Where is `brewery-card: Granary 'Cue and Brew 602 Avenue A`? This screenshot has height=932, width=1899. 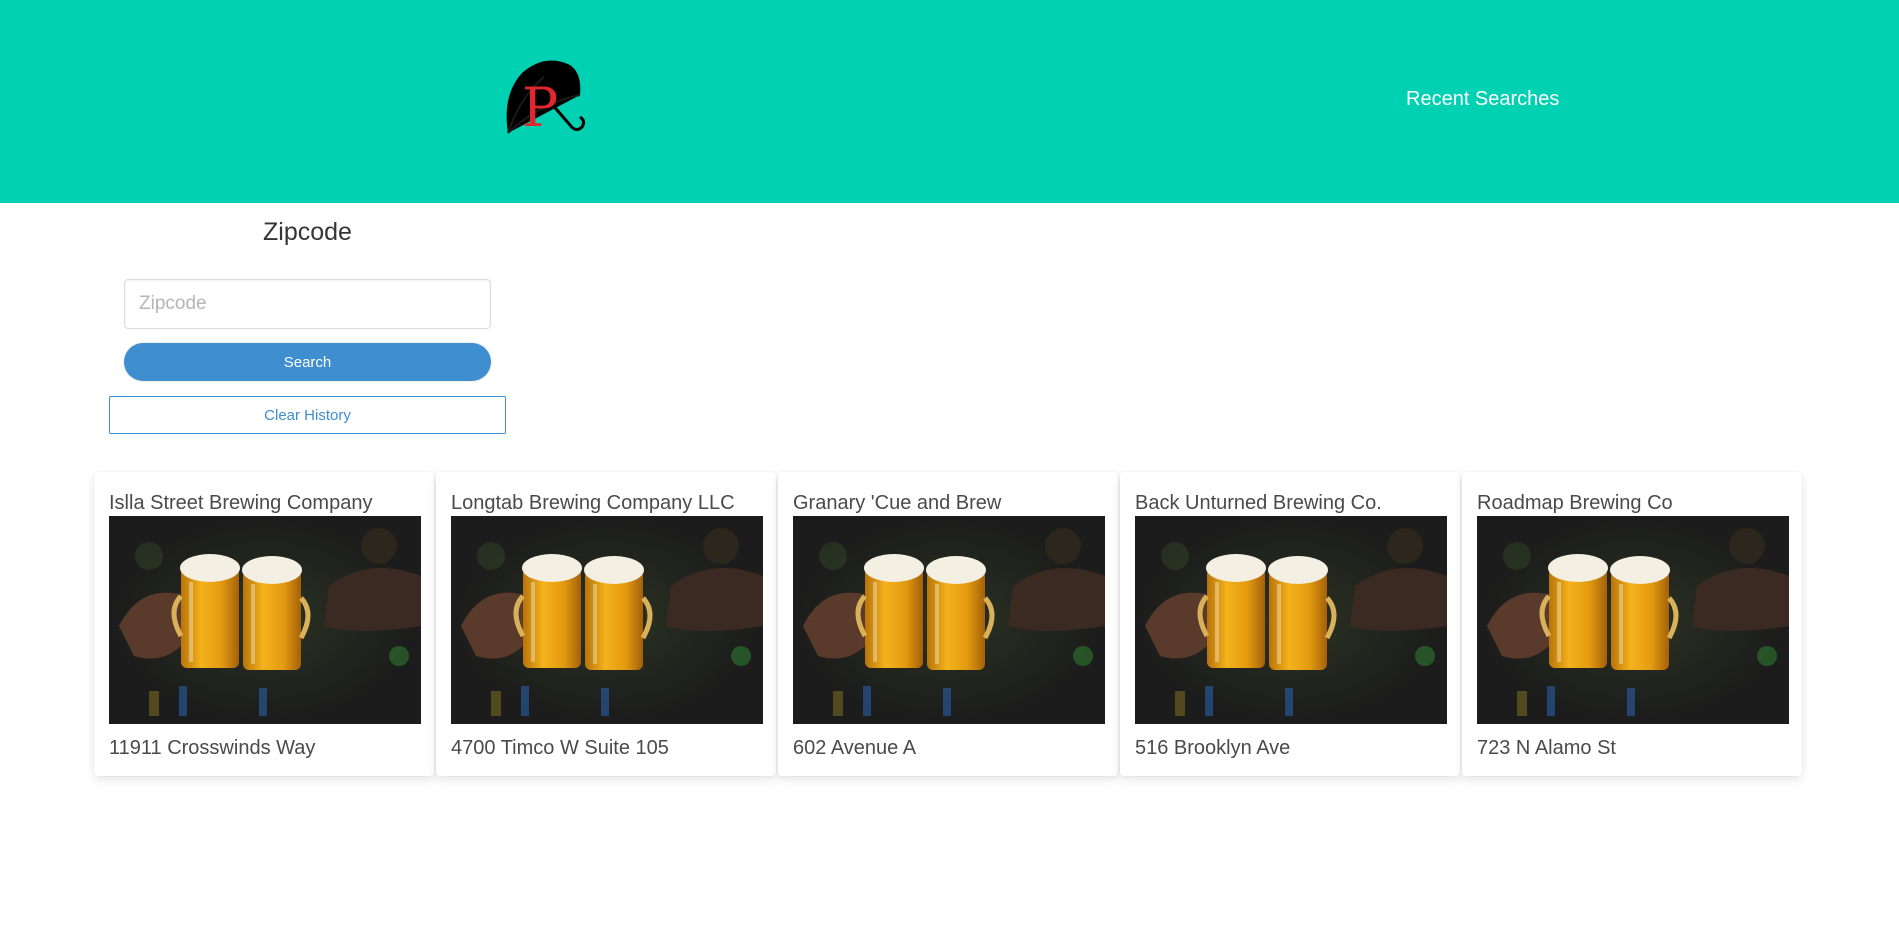
brewery-card: Granary 'Cue and Brew 602 Avenue A is located at coordinates (948, 624).